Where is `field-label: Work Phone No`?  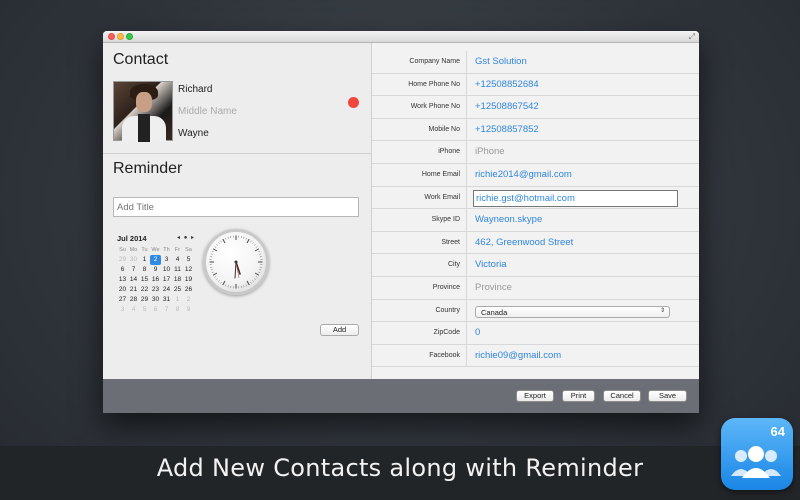
field-label: Work Phone No is located at coordinates (435, 107).